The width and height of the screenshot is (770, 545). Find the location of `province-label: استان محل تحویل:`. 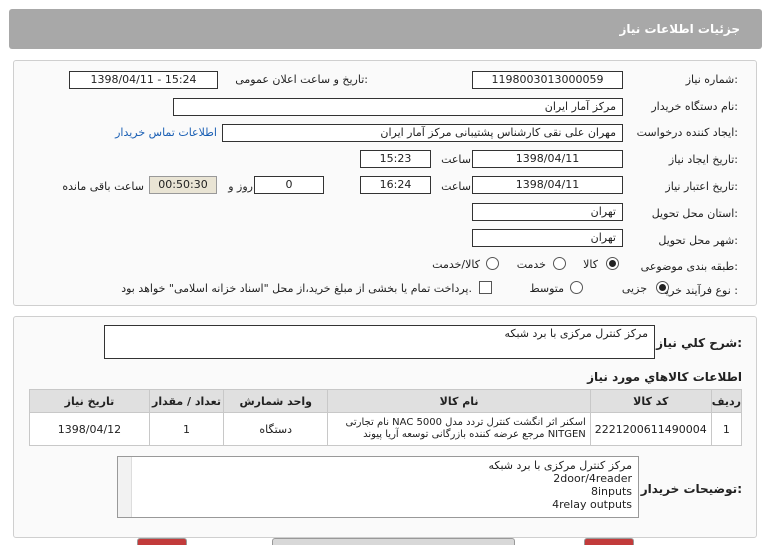

province-label: استان محل تحویل: is located at coordinates (694, 213).